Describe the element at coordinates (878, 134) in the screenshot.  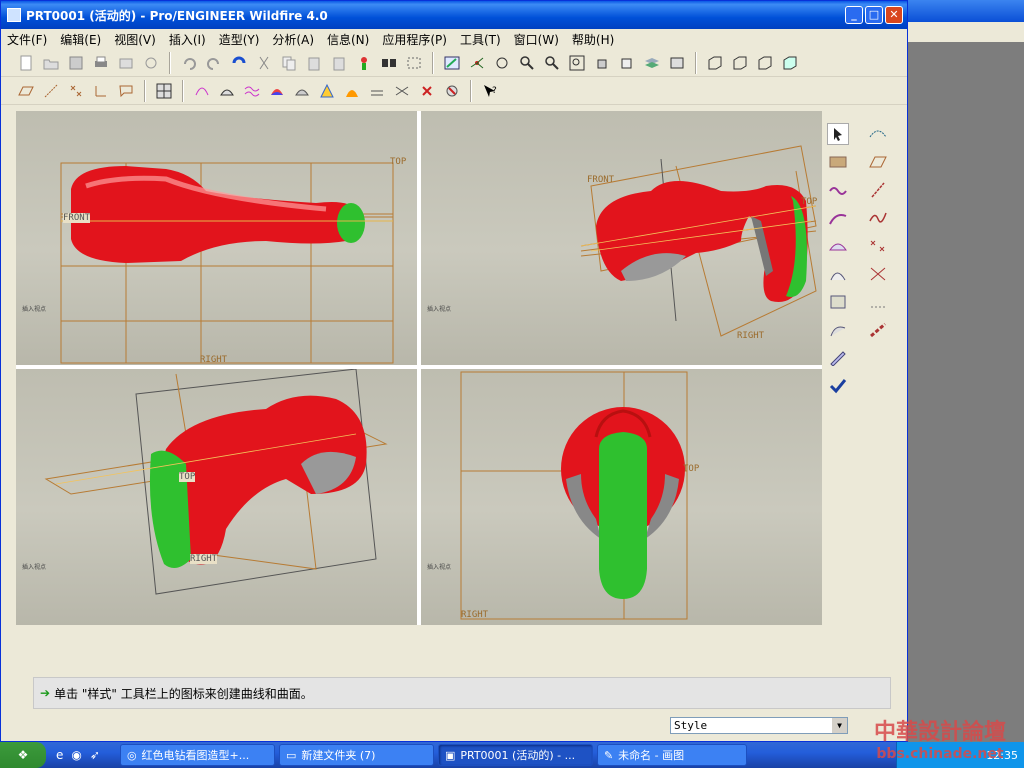
I see `curve-edit-icon` at that location.